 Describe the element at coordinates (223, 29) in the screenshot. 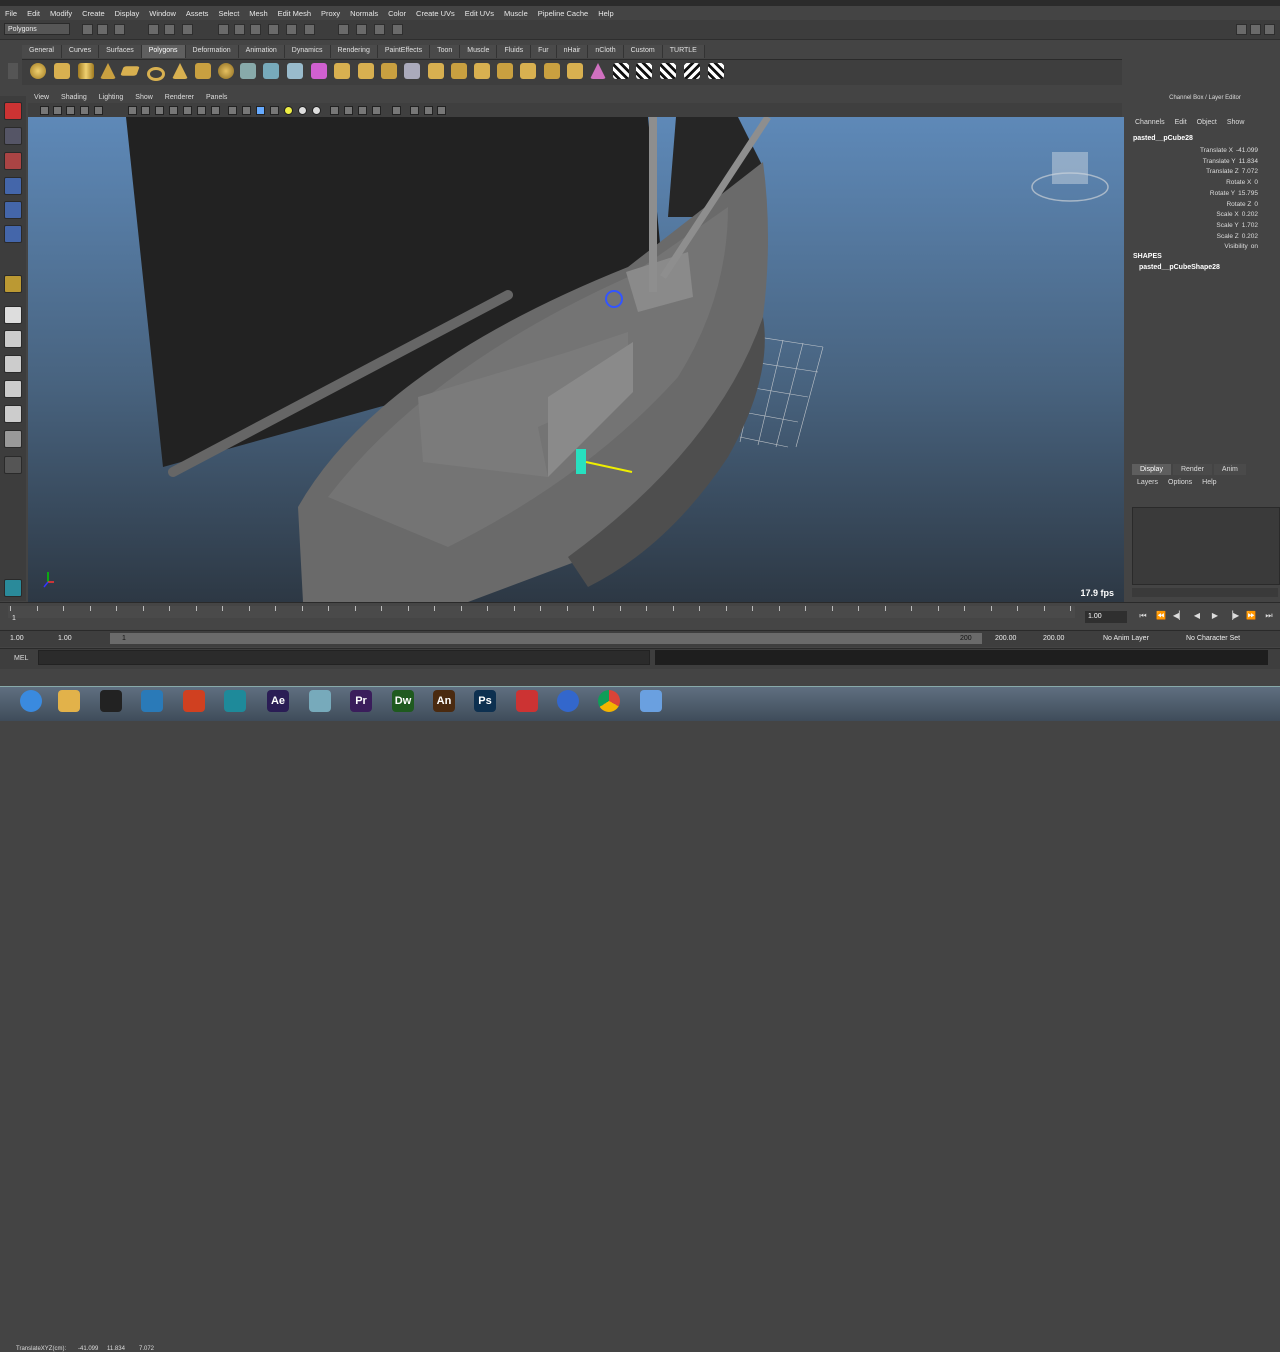

I see `snap-grid-icon` at that location.